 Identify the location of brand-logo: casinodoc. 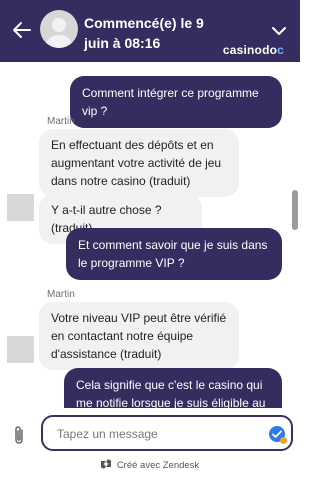
(253, 50).